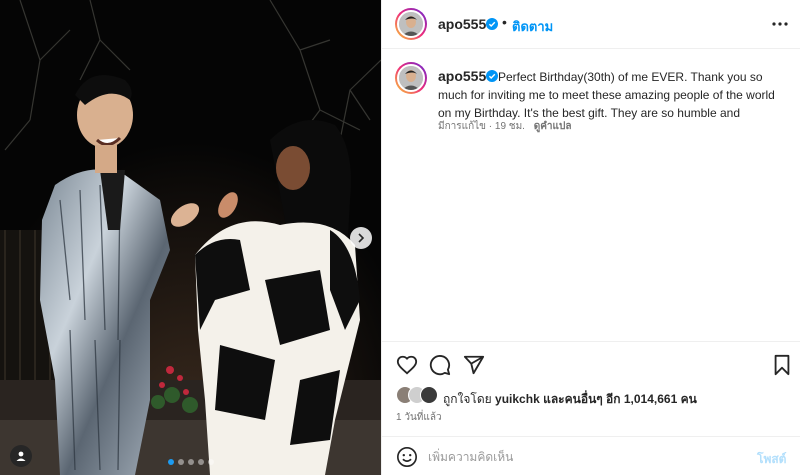 The width and height of the screenshot is (800, 475). Describe the element at coordinates (462, 76) in the screenshot. I see `caption-username: apo555` at that location.